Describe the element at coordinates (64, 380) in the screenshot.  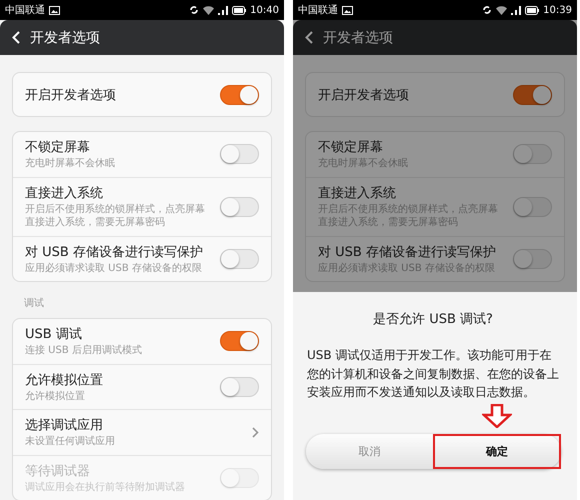
I see `setting-title: 允许模拟位置` at that location.